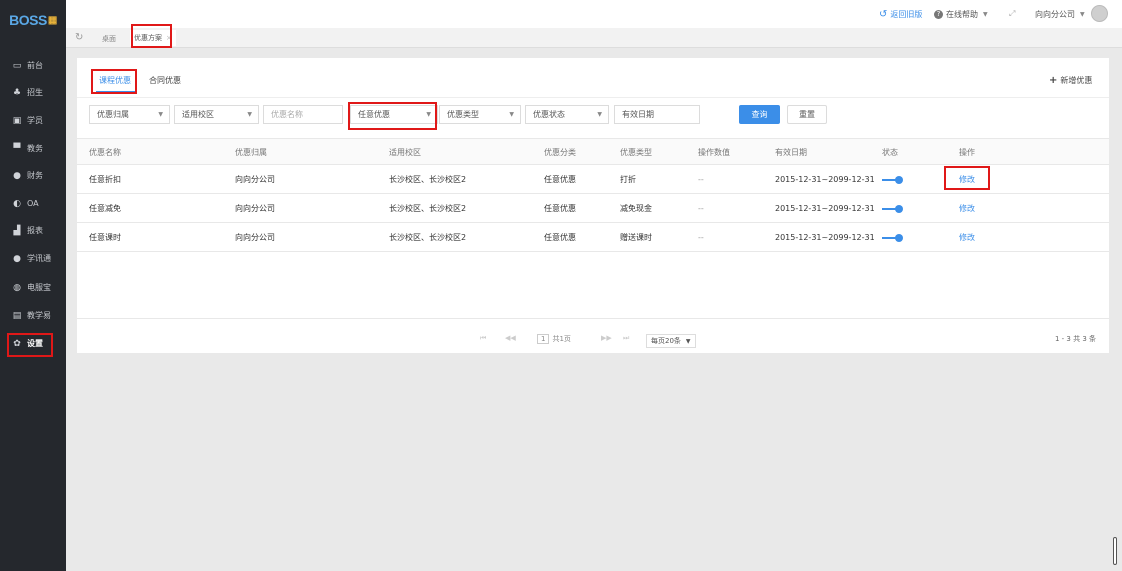 The image size is (1122, 571). What do you see at coordinates (510, 338) in the screenshot?
I see `prev-page-icon: ◀◀` at bounding box center [510, 338].